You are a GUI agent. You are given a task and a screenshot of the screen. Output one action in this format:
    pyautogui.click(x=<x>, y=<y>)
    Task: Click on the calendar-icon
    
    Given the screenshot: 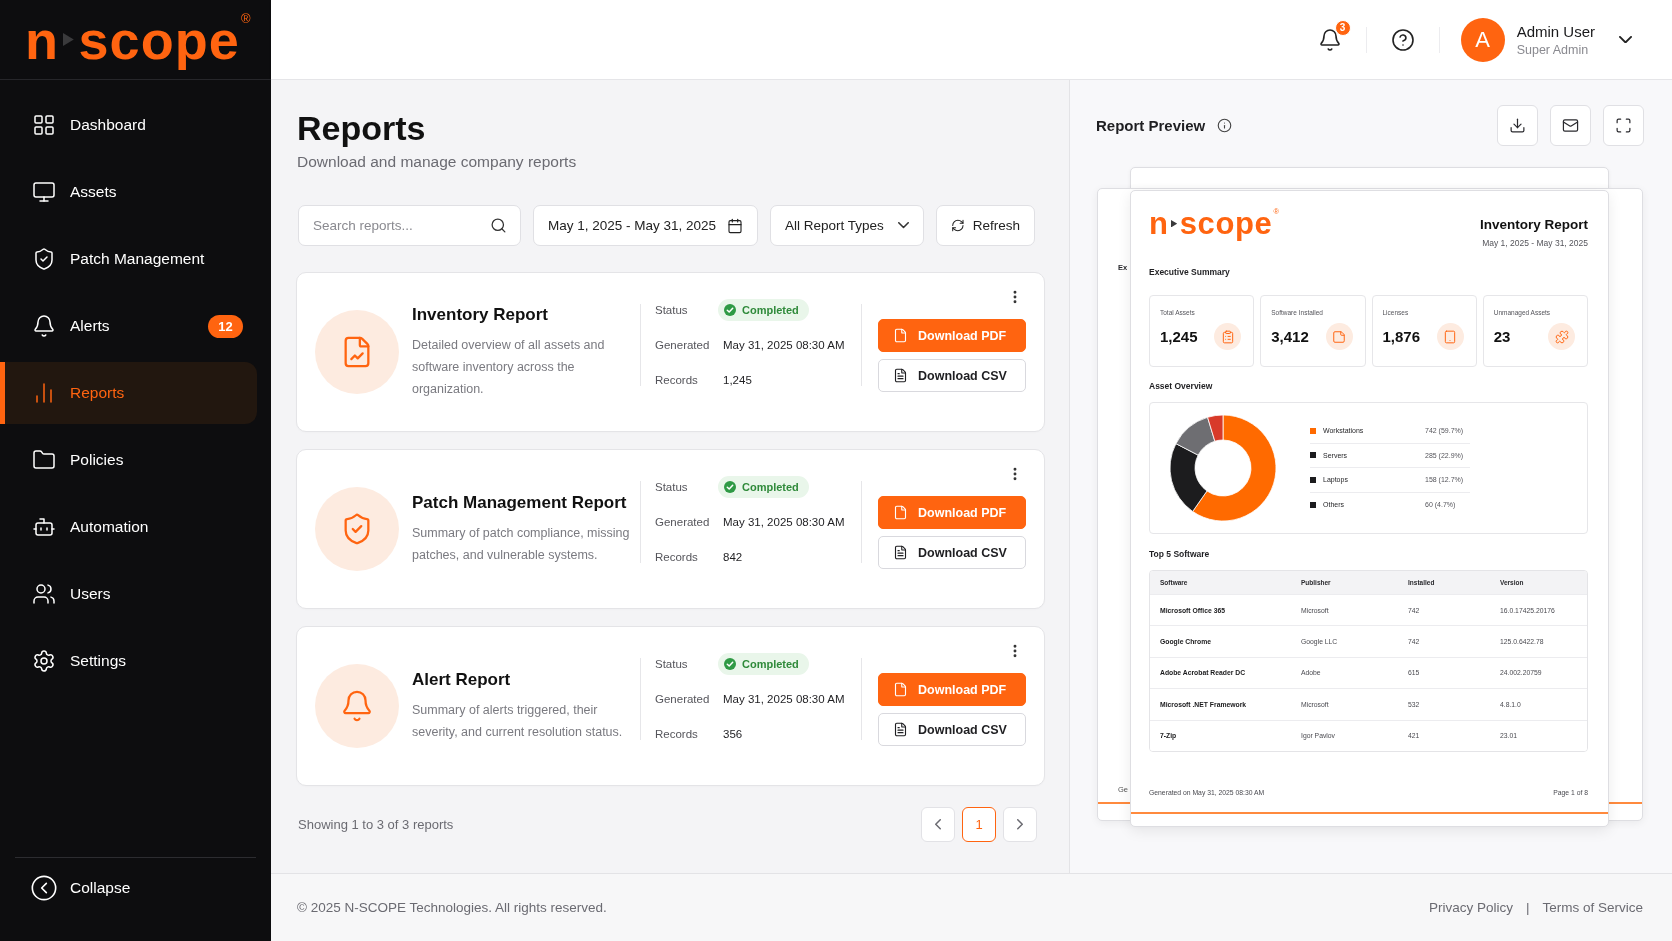 What is the action you would take?
    pyautogui.click(x=735, y=225)
    